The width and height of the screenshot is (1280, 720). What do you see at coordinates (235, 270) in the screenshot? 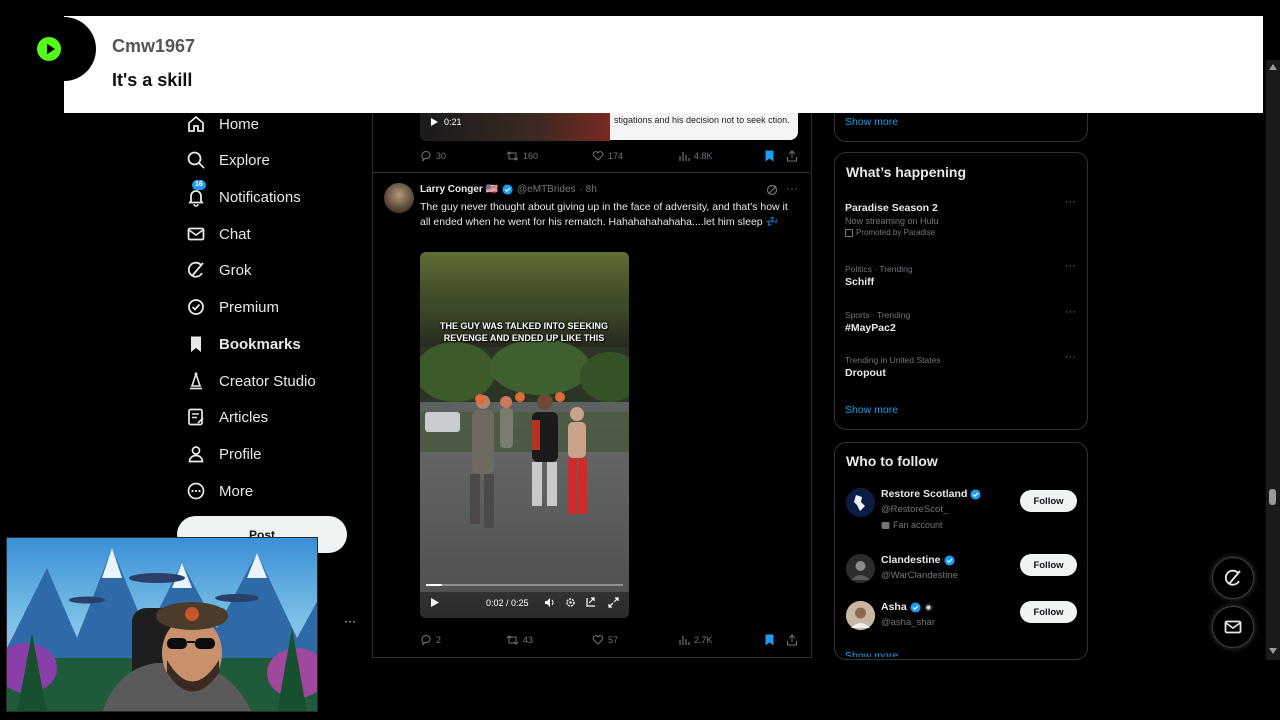
I see `sidebar-item-label: Grok` at bounding box center [235, 270].